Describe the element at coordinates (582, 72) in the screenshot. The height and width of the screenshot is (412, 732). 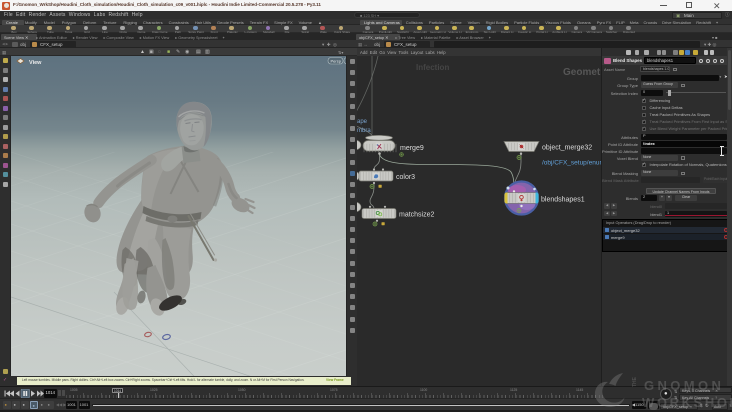
I see `svg-text: Geometry` at that location.